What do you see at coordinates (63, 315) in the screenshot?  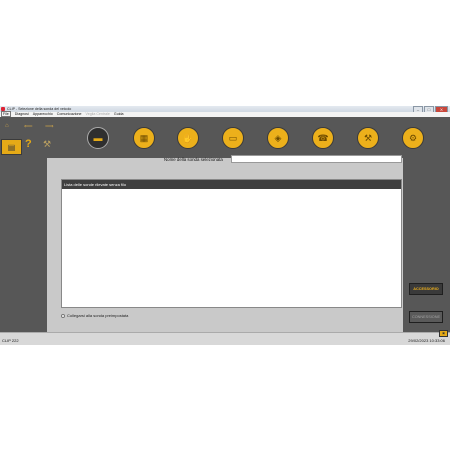 I see `default-probe-radio` at bounding box center [63, 315].